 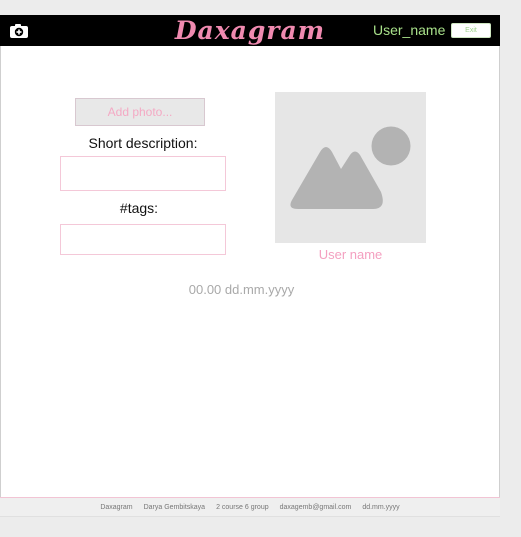 What do you see at coordinates (316, 507) in the screenshot?
I see `footer-email: daxagemb@gmail.com` at bounding box center [316, 507].